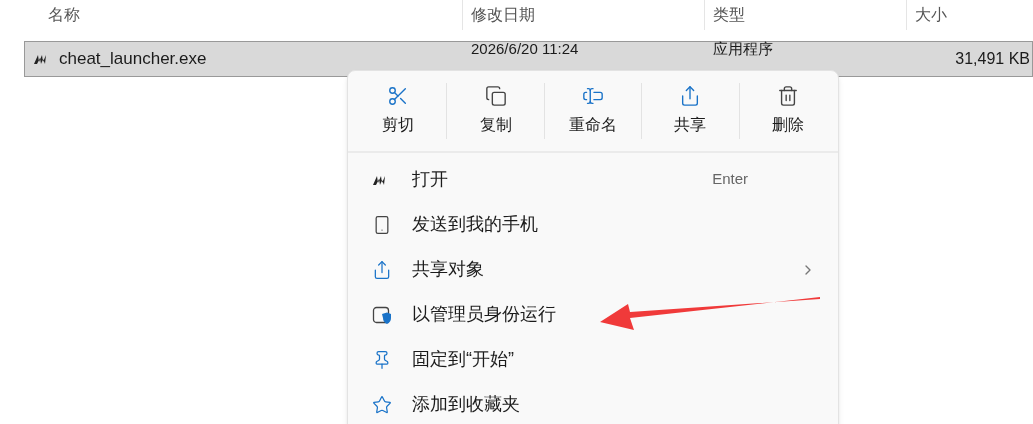  Describe the element at coordinates (593, 96) in the screenshot. I see `rename-icon` at that location.